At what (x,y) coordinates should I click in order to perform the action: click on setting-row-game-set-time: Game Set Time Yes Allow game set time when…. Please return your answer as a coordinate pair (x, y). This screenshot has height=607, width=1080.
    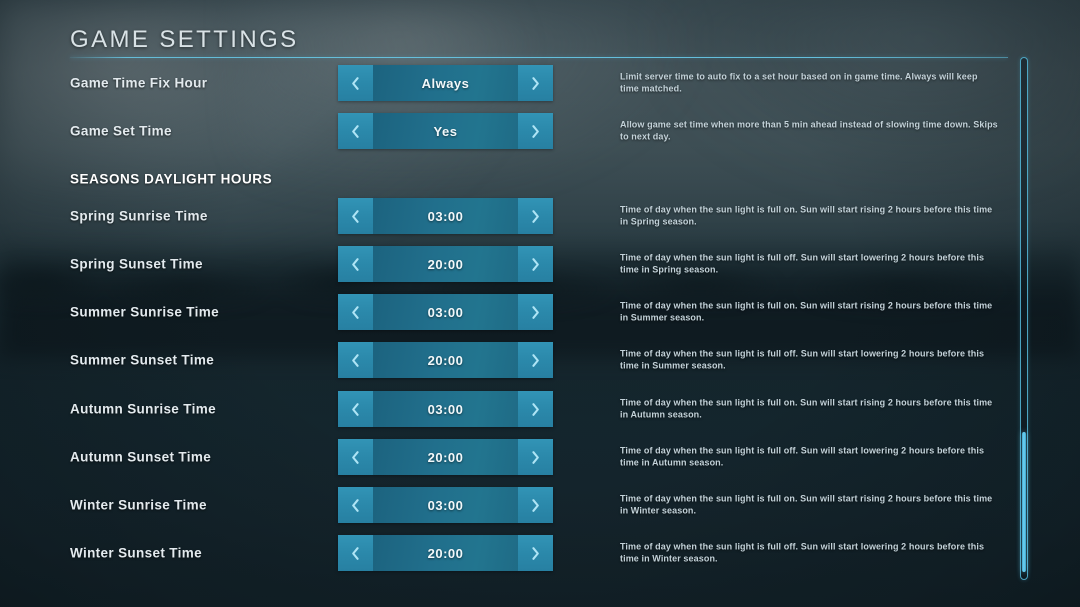
    Looking at the image, I should click on (540, 131).